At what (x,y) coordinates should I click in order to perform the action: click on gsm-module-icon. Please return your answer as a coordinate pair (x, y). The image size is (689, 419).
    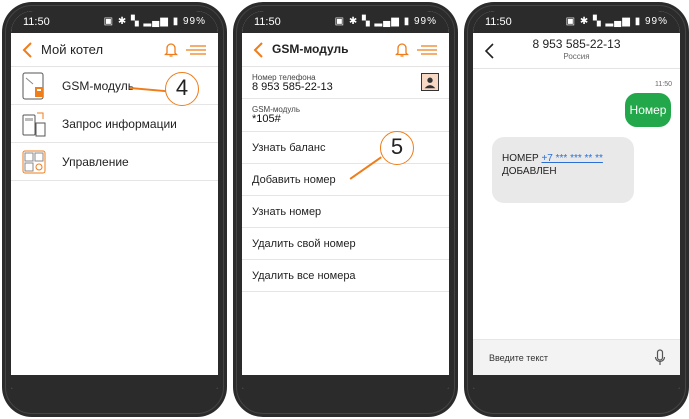
    Looking at the image, I should click on (33, 86).